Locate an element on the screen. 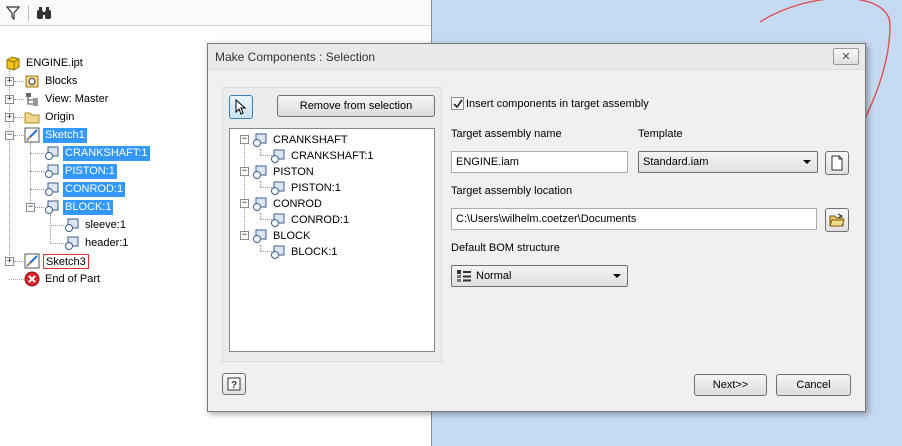  tree-item-label: View: Master is located at coordinates (77, 98).